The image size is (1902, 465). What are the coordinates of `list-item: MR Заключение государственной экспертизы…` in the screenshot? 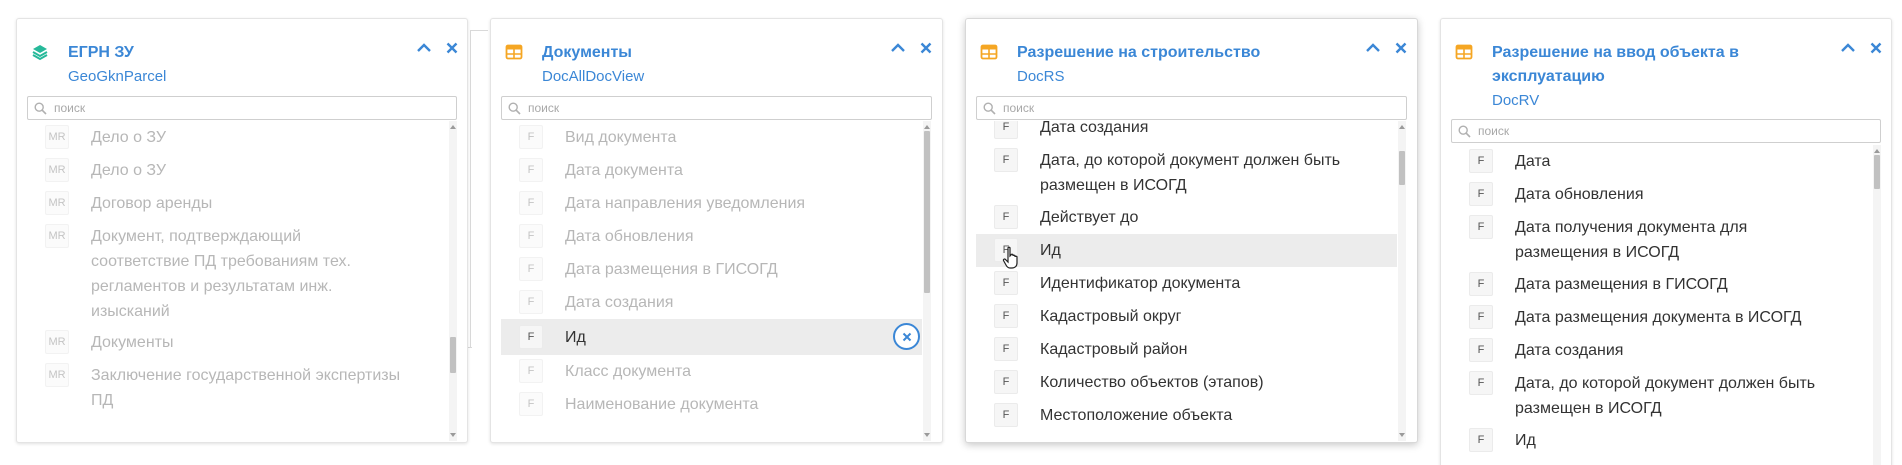 It's located at (237, 389).